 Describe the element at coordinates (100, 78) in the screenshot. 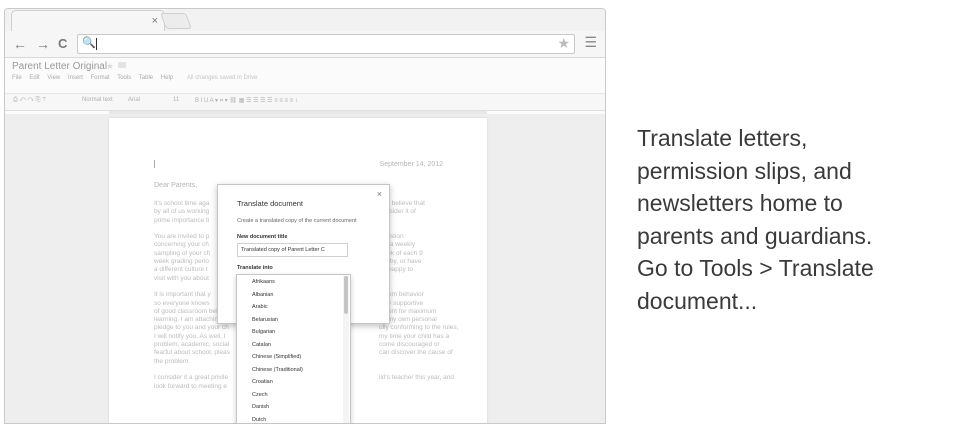

I see `menu-format: Format` at that location.